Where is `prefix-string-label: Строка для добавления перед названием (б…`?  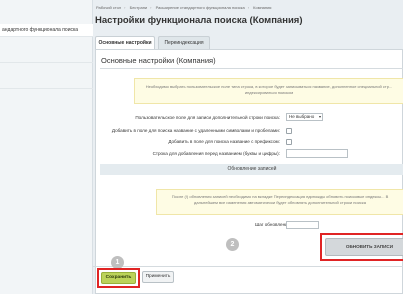
prefix-string-label: Строка для добавления перед названием (б… is located at coordinates (216, 153).